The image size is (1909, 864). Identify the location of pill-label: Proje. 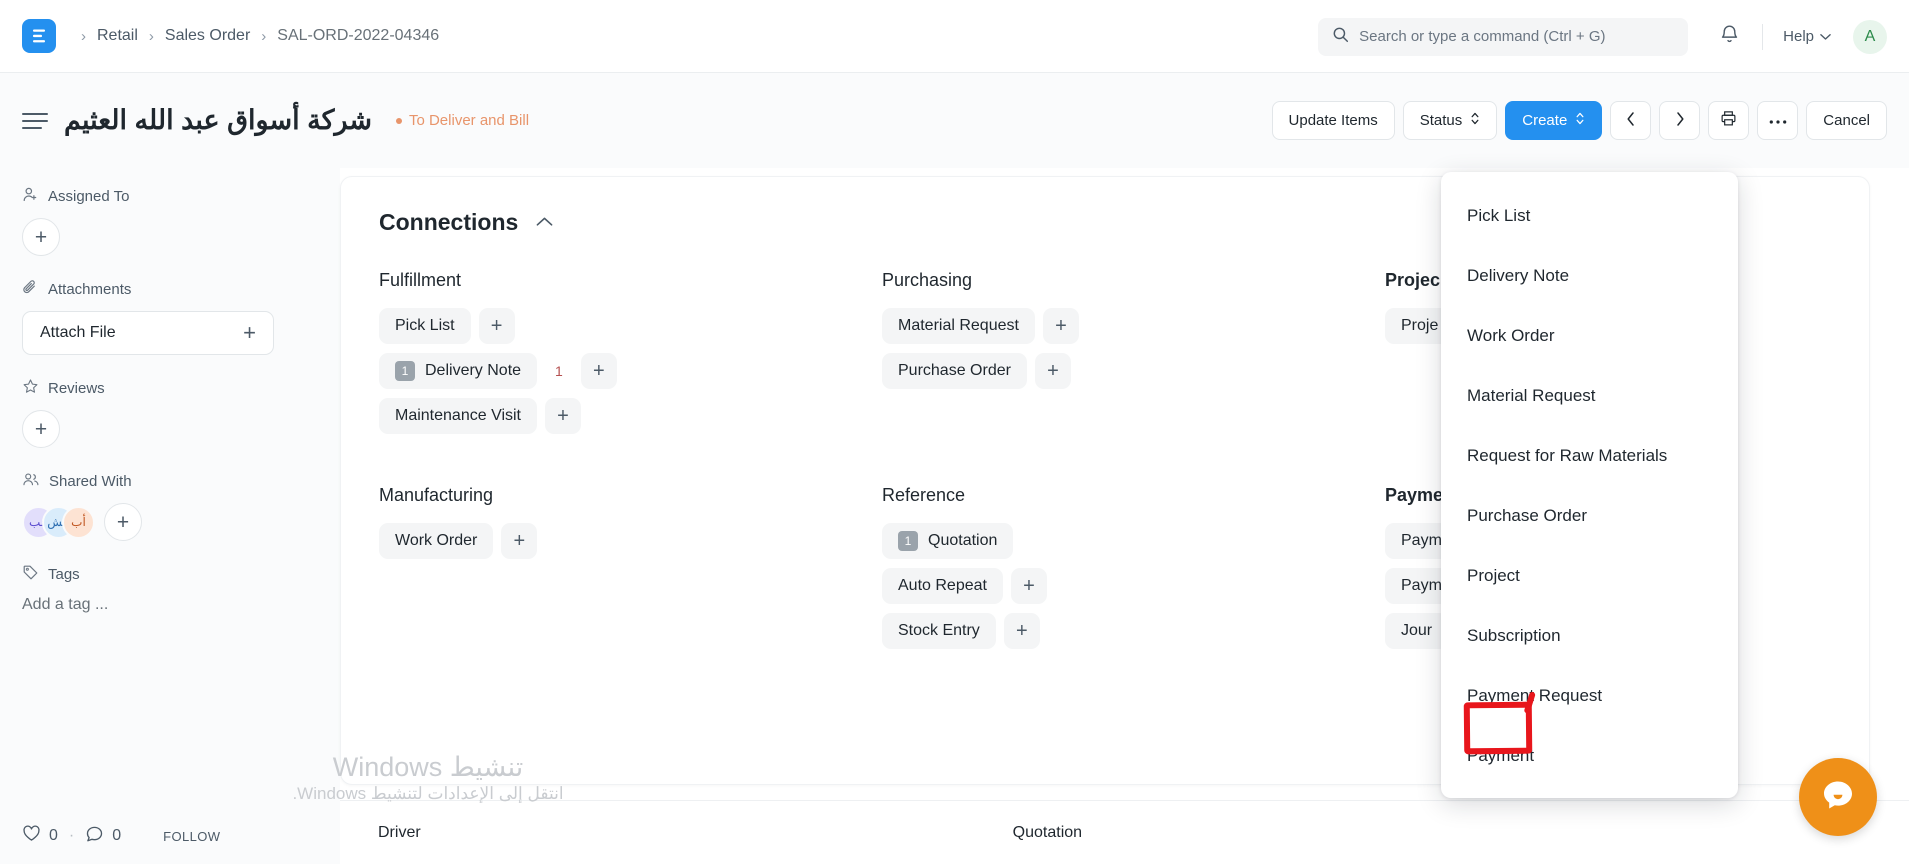
(1420, 325).